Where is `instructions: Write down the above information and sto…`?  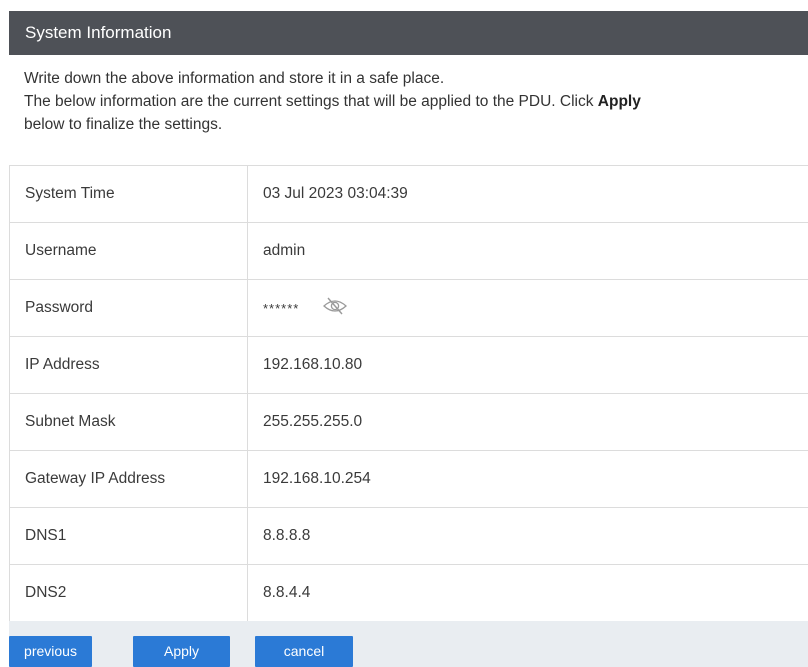
instructions: Write down the above information and sto… is located at coordinates (416, 101).